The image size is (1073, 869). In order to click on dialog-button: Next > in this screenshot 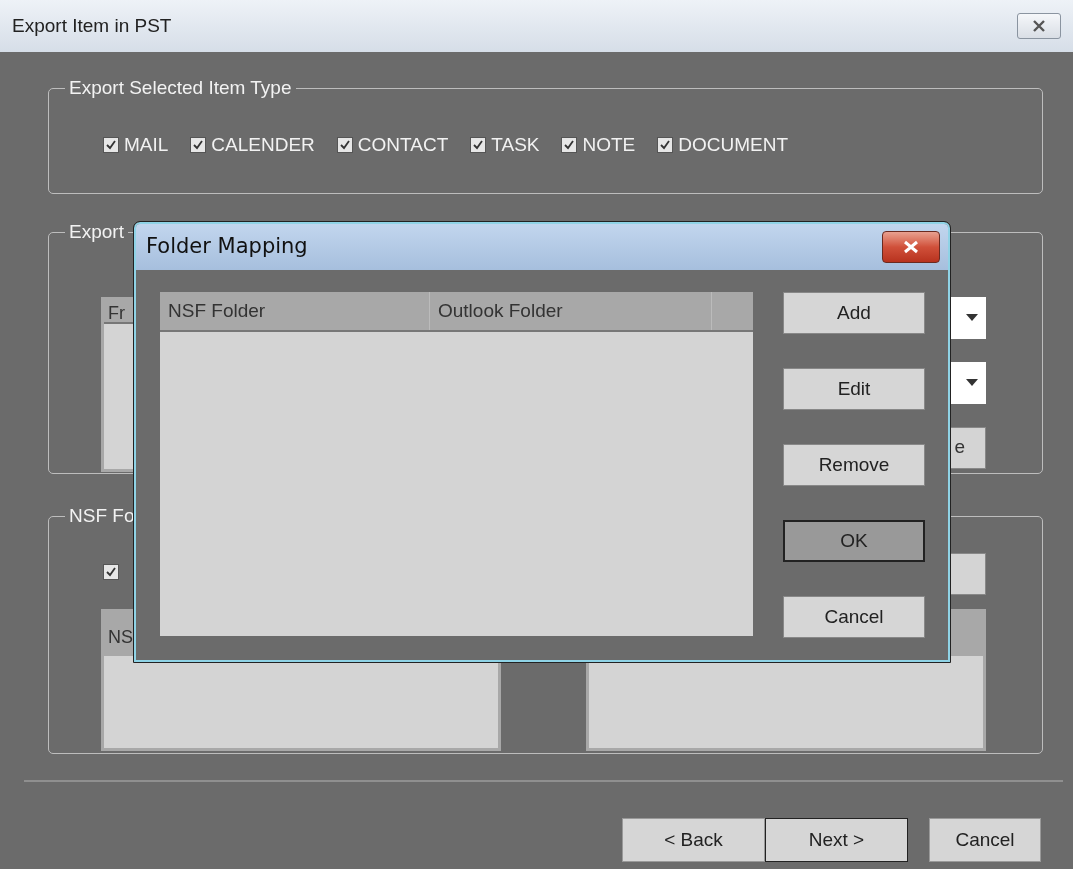, I will do `click(836, 840)`.